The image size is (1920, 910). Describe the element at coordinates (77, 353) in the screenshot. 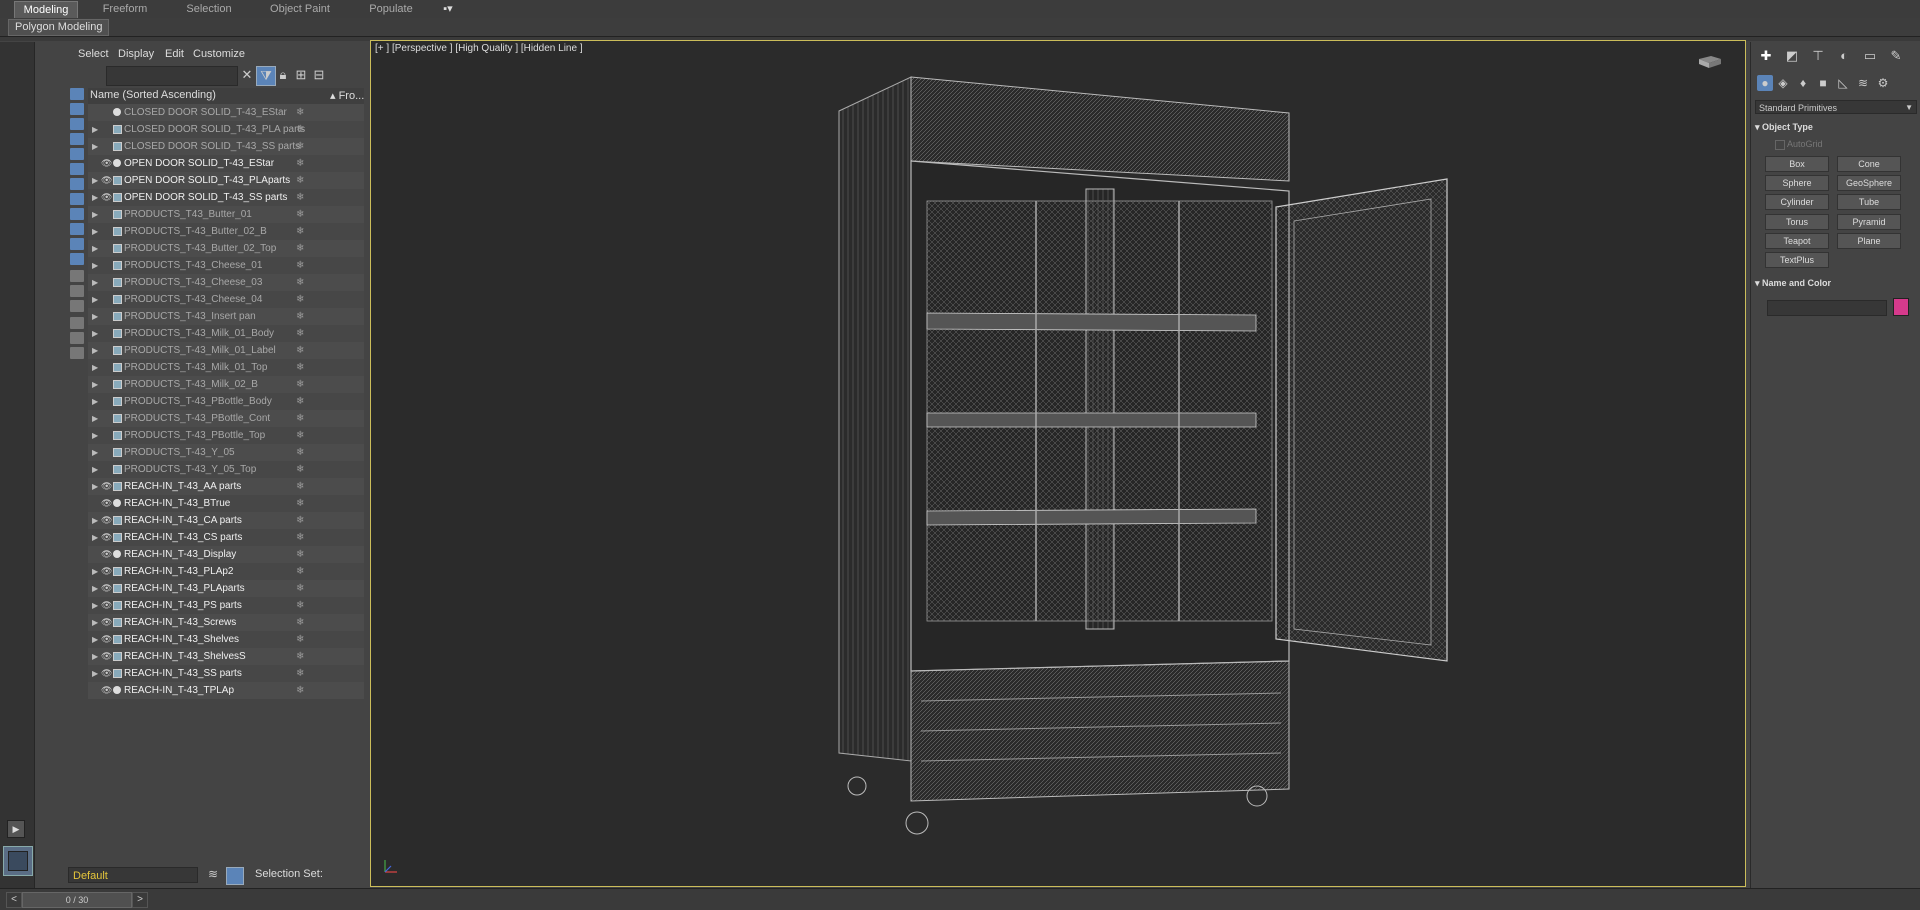

I see `layer-manager-icon` at that location.